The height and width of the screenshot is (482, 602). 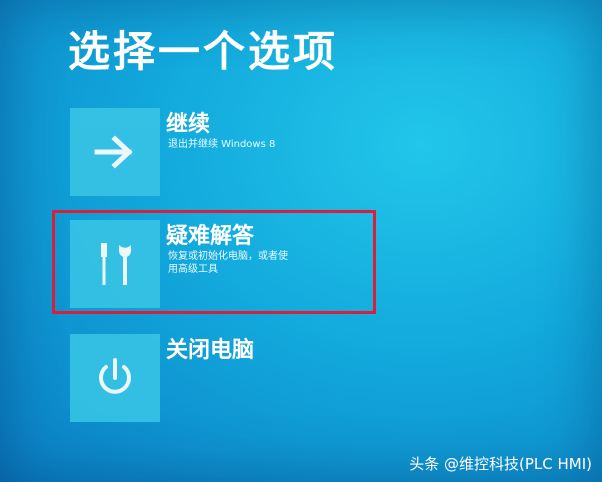 I want to click on option-continue-desc: 退出并继续 Windows 8, so click(x=222, y=144).